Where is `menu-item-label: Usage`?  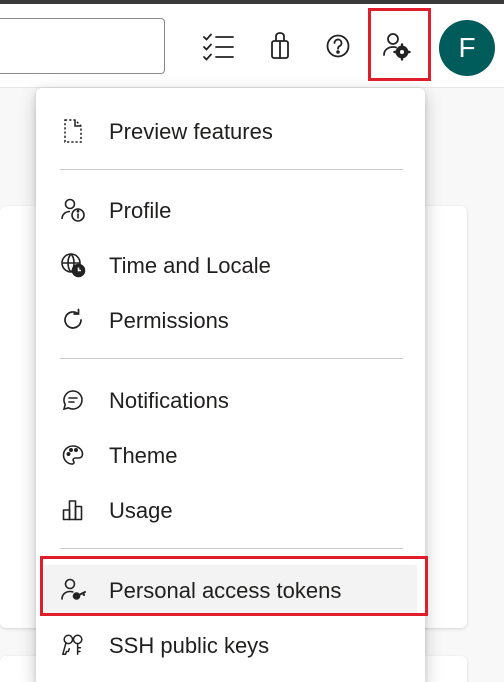 menu-item-label: Usage is located at coordinates (141, 510).